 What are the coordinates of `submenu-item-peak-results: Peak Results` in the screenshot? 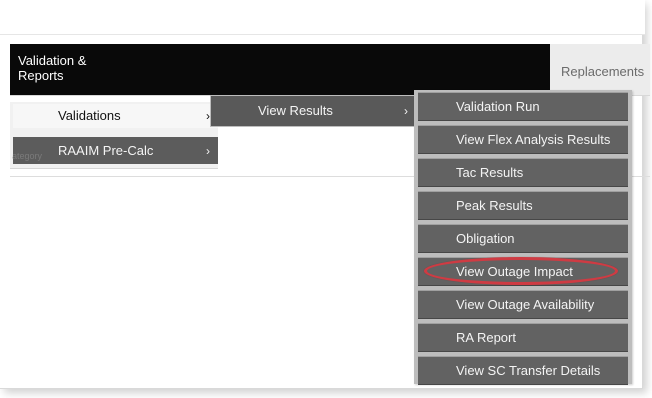 It's located at (523, 205).